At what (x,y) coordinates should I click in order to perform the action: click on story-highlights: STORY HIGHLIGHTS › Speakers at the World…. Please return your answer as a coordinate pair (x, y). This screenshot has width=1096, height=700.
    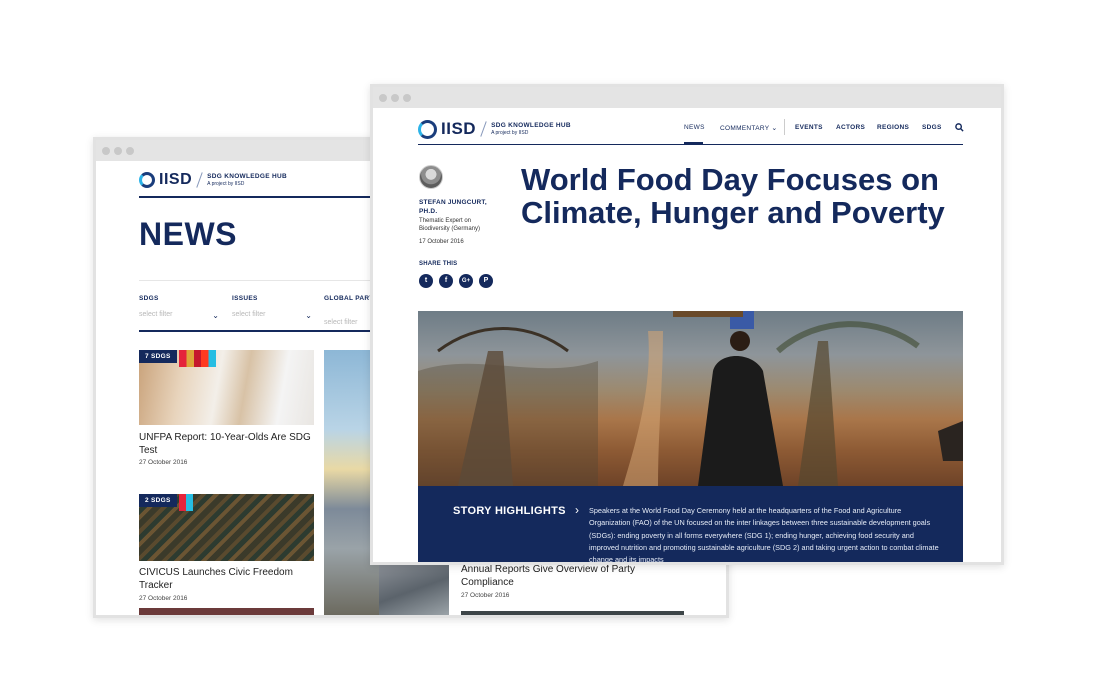
    Looking at the image, I should click on (690, 524).